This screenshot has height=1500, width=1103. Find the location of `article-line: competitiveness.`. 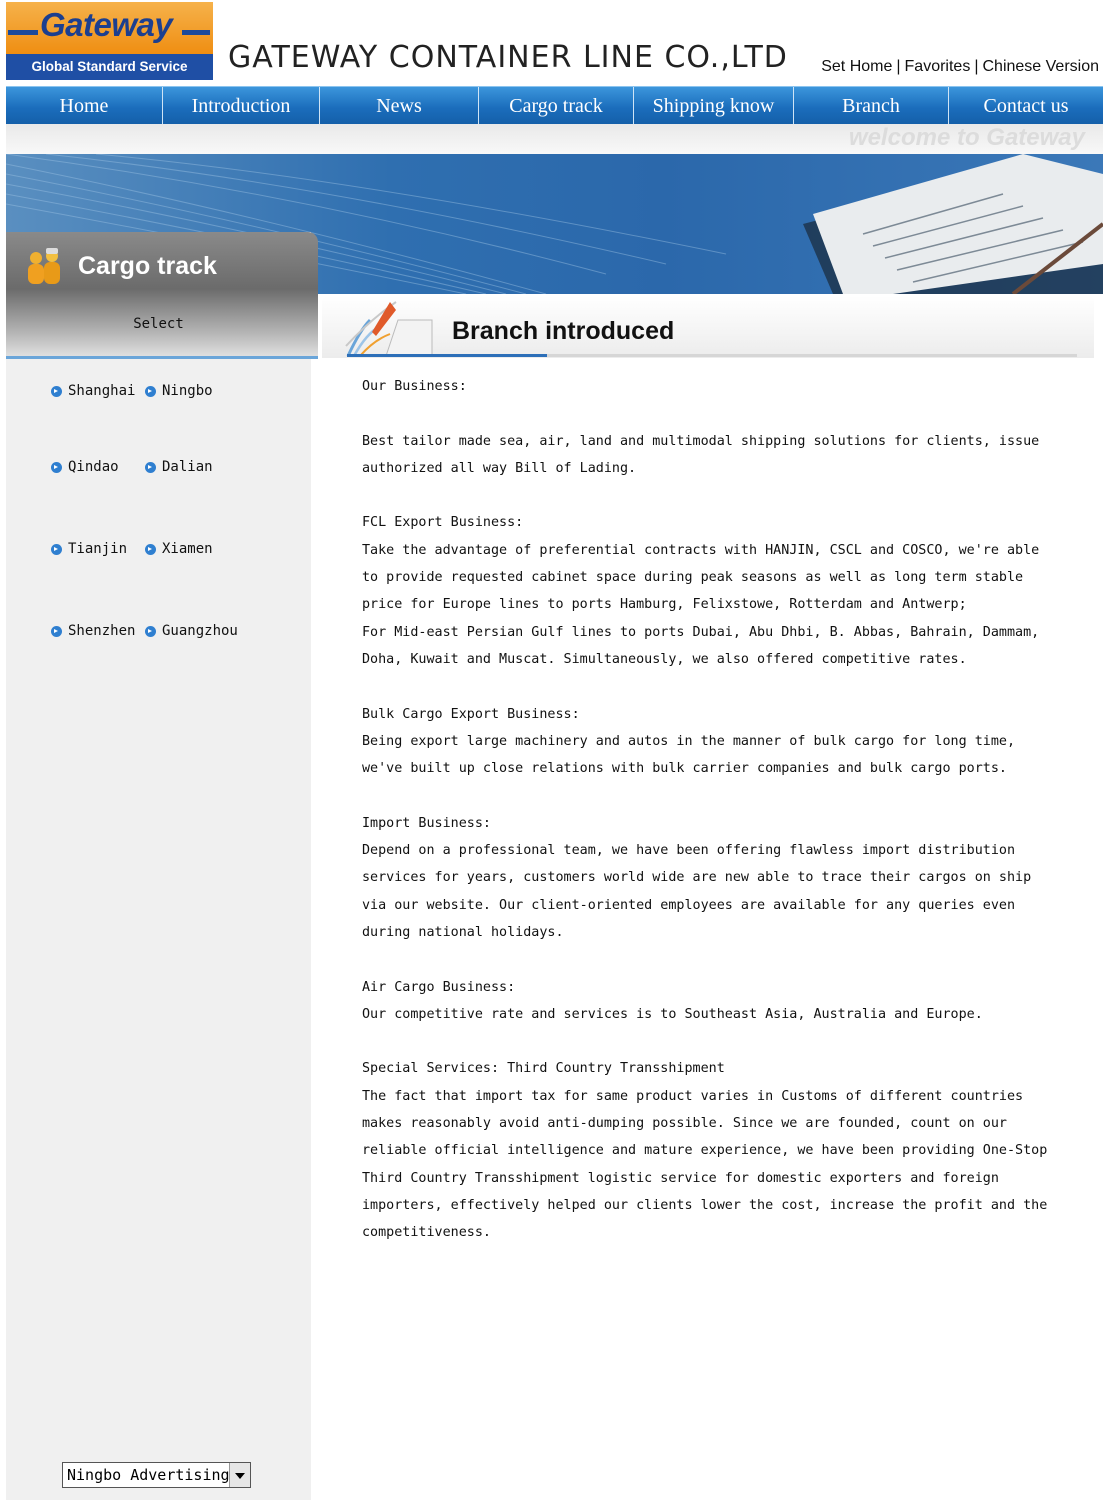

article-line: competitiveness. is located at coordinates (426, 1233).